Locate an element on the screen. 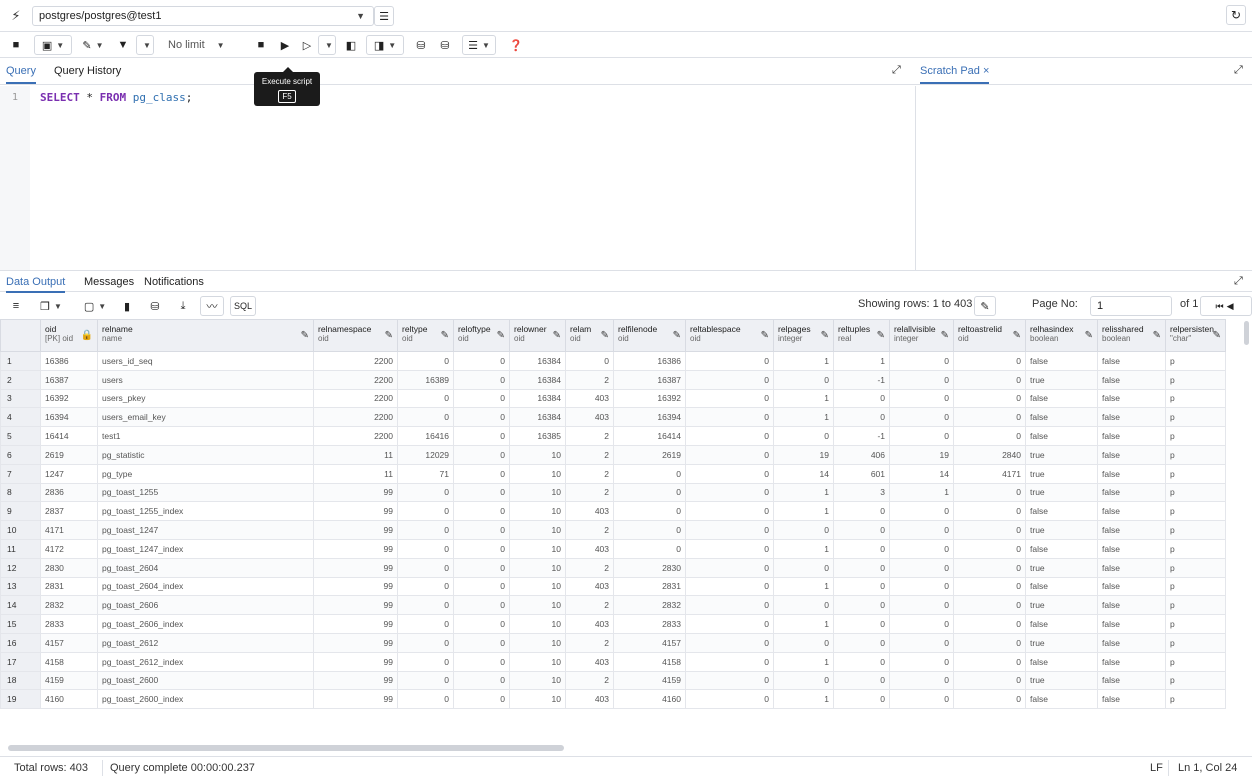 This screenshot has width=1252, height=778. close-icon: × is located at coordinates (986, 71).